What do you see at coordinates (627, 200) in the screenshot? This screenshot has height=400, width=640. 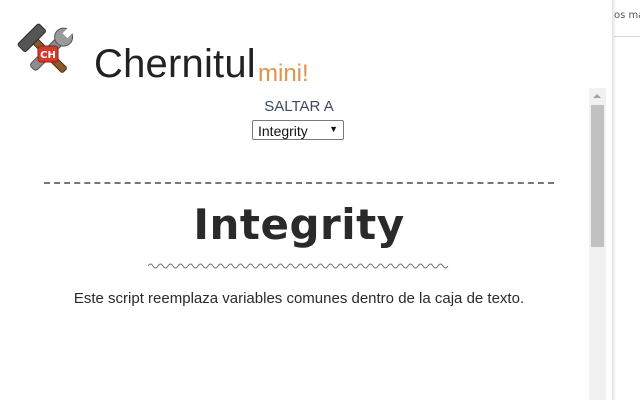 I see `background-window: os ma` at bounding box center [627, 200].